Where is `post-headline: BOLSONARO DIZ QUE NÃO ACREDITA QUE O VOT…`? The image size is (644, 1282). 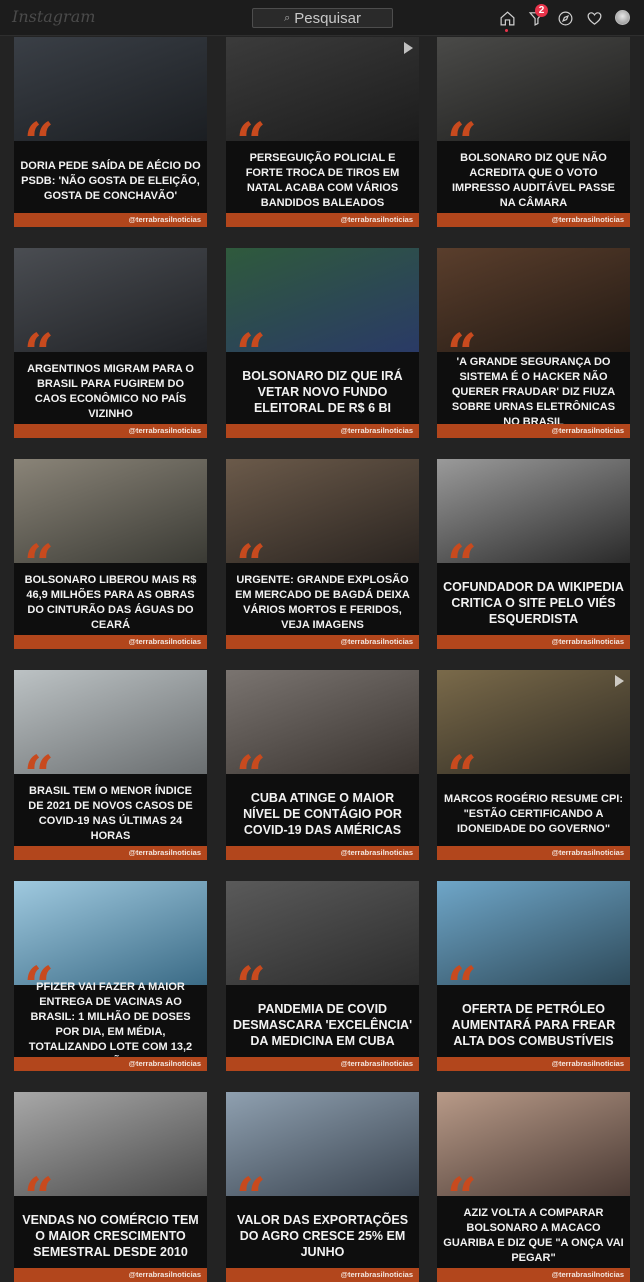
post-headline: BOLSONARO DIZ QUE NÃO ACREDITA QUE O VOT… is located at coordinates (533, 180).